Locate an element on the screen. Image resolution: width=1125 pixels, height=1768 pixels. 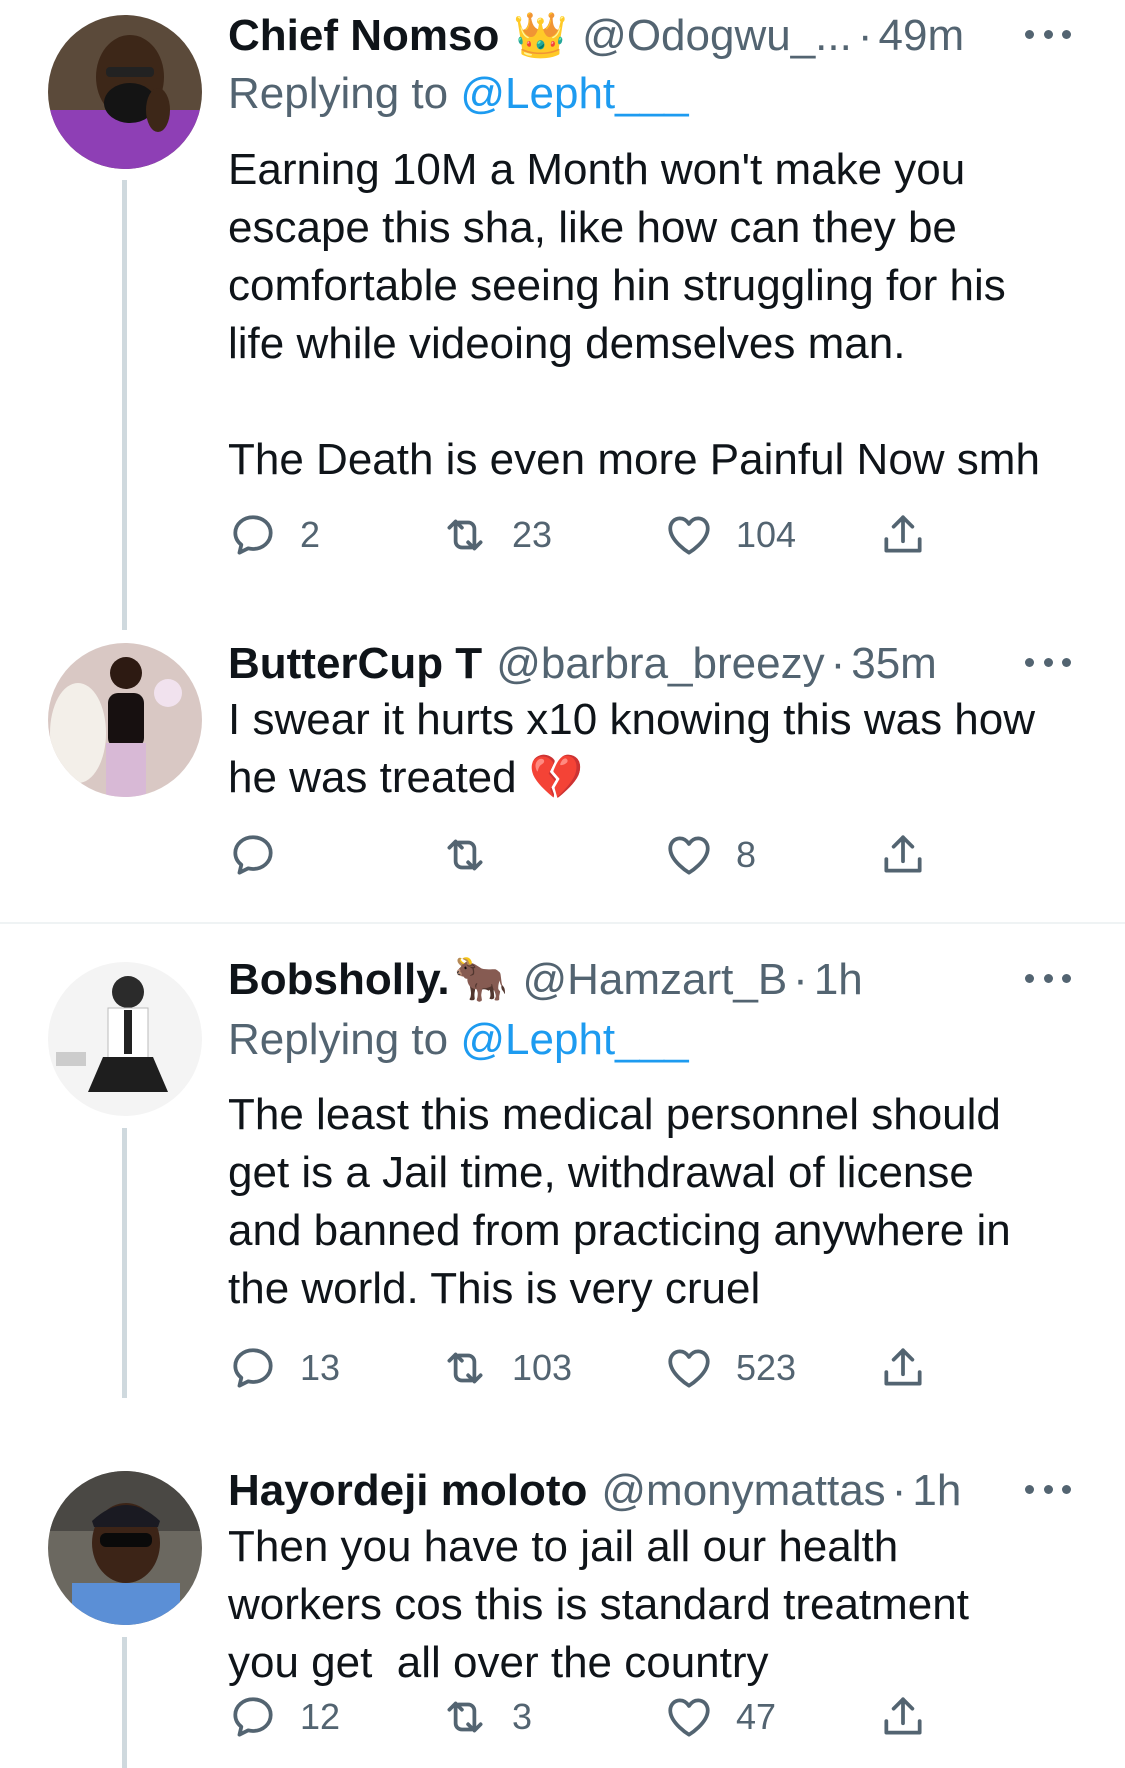
like-button: 8 is located at coordinates (710, 855).